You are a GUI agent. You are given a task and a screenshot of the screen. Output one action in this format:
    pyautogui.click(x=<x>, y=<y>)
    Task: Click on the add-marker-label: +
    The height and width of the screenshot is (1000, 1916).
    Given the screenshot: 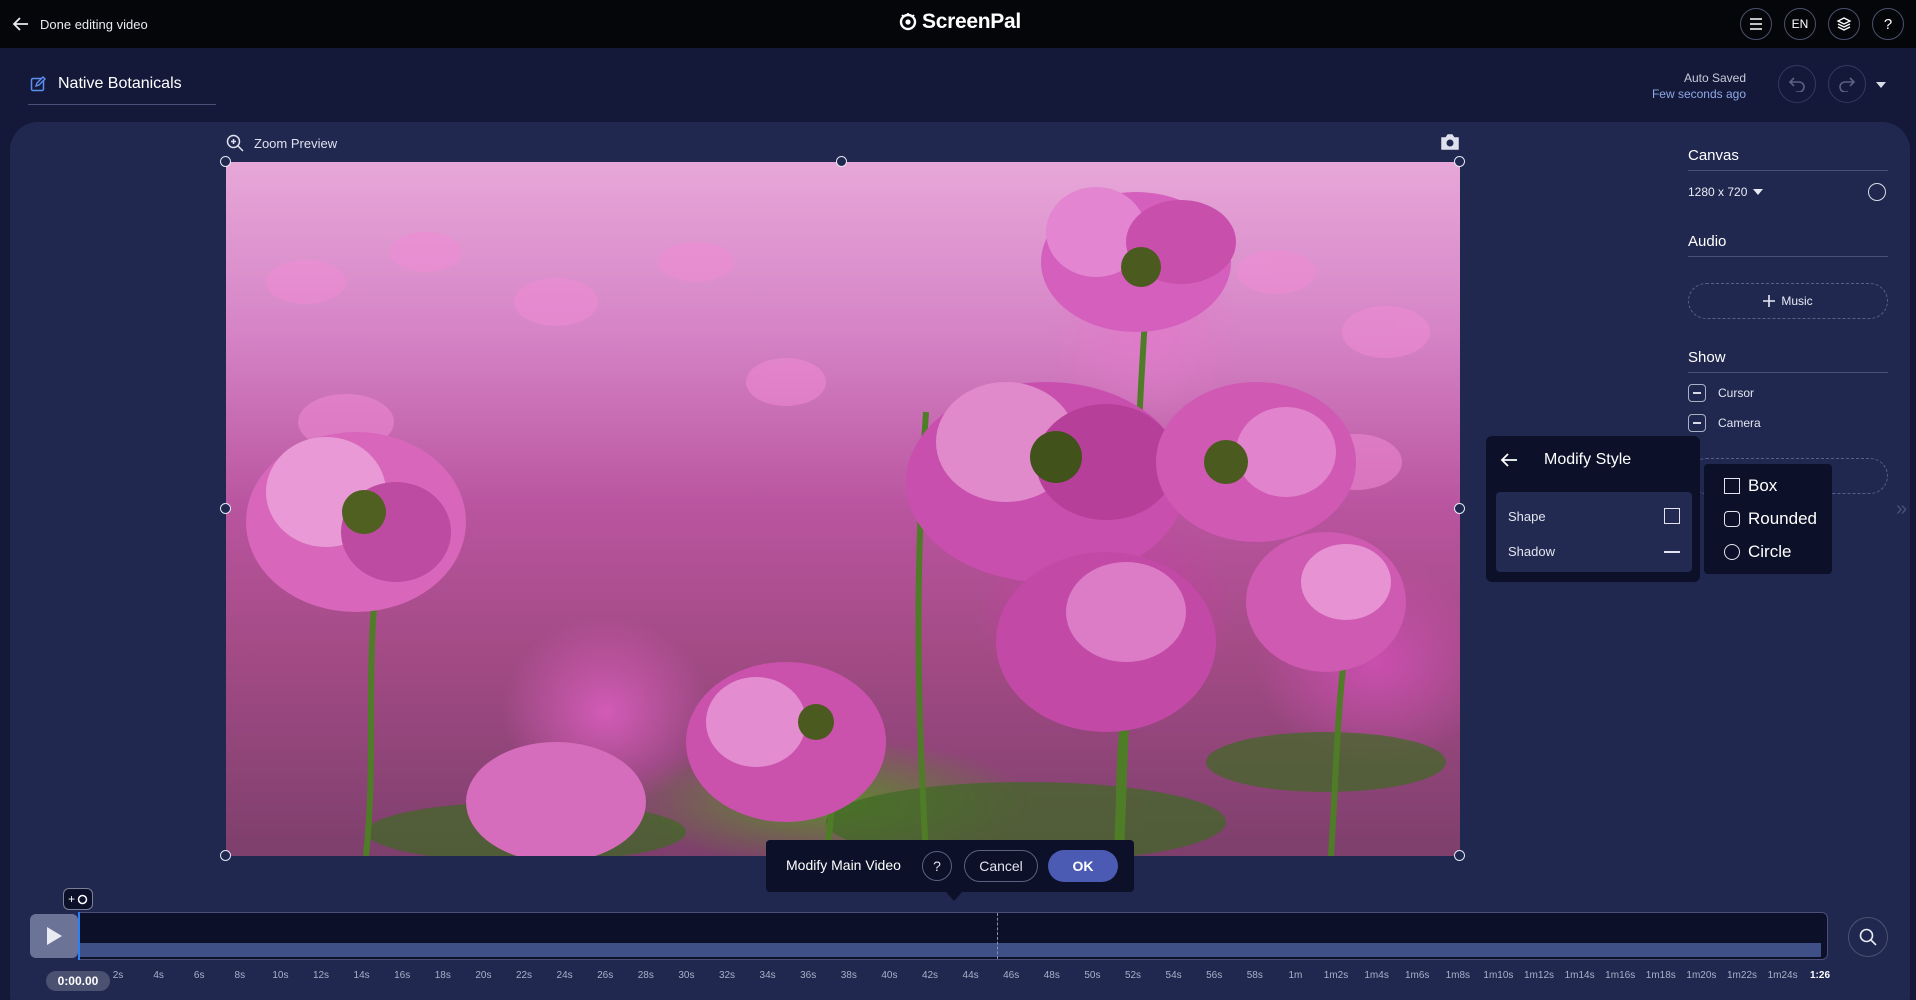 What is the action you would take?
    pyautogui.click(x=71, y=899)
    